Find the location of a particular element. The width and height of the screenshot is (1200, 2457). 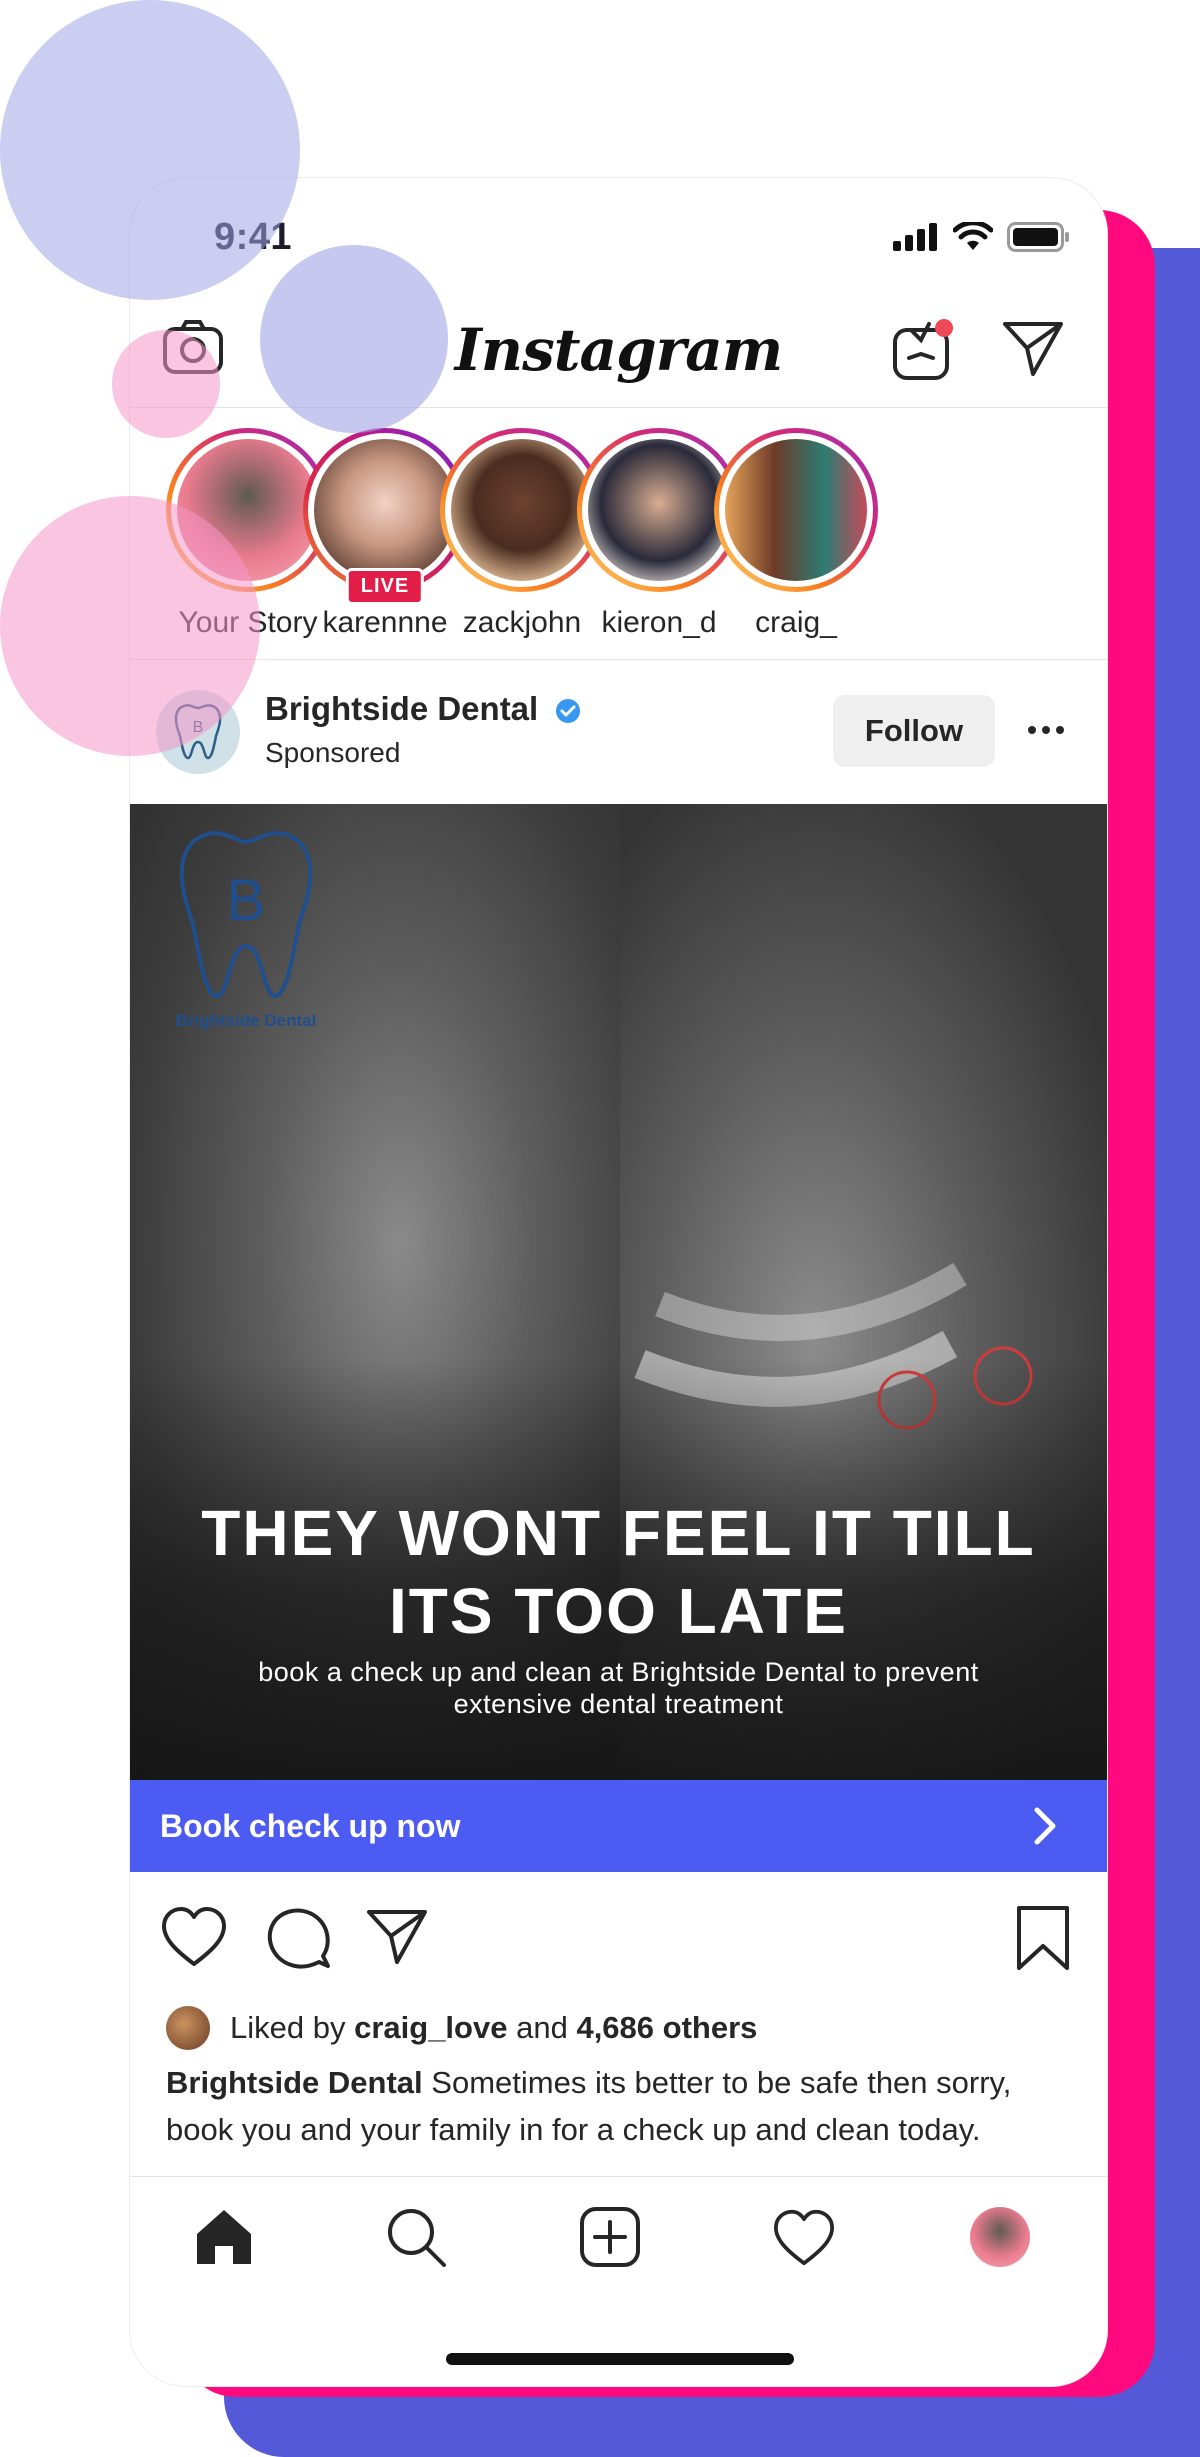

igtv-icon is located at coordinates (923, 349).